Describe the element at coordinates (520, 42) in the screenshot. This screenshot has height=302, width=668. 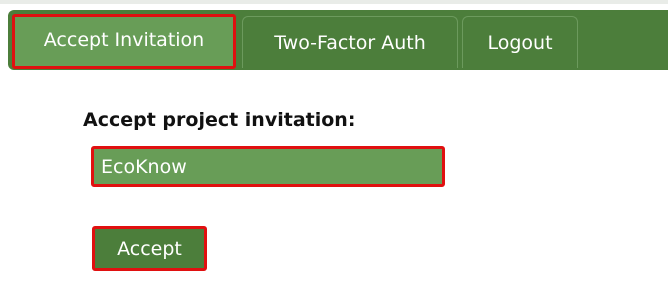
I see `tab-logout: Logout` at that location.